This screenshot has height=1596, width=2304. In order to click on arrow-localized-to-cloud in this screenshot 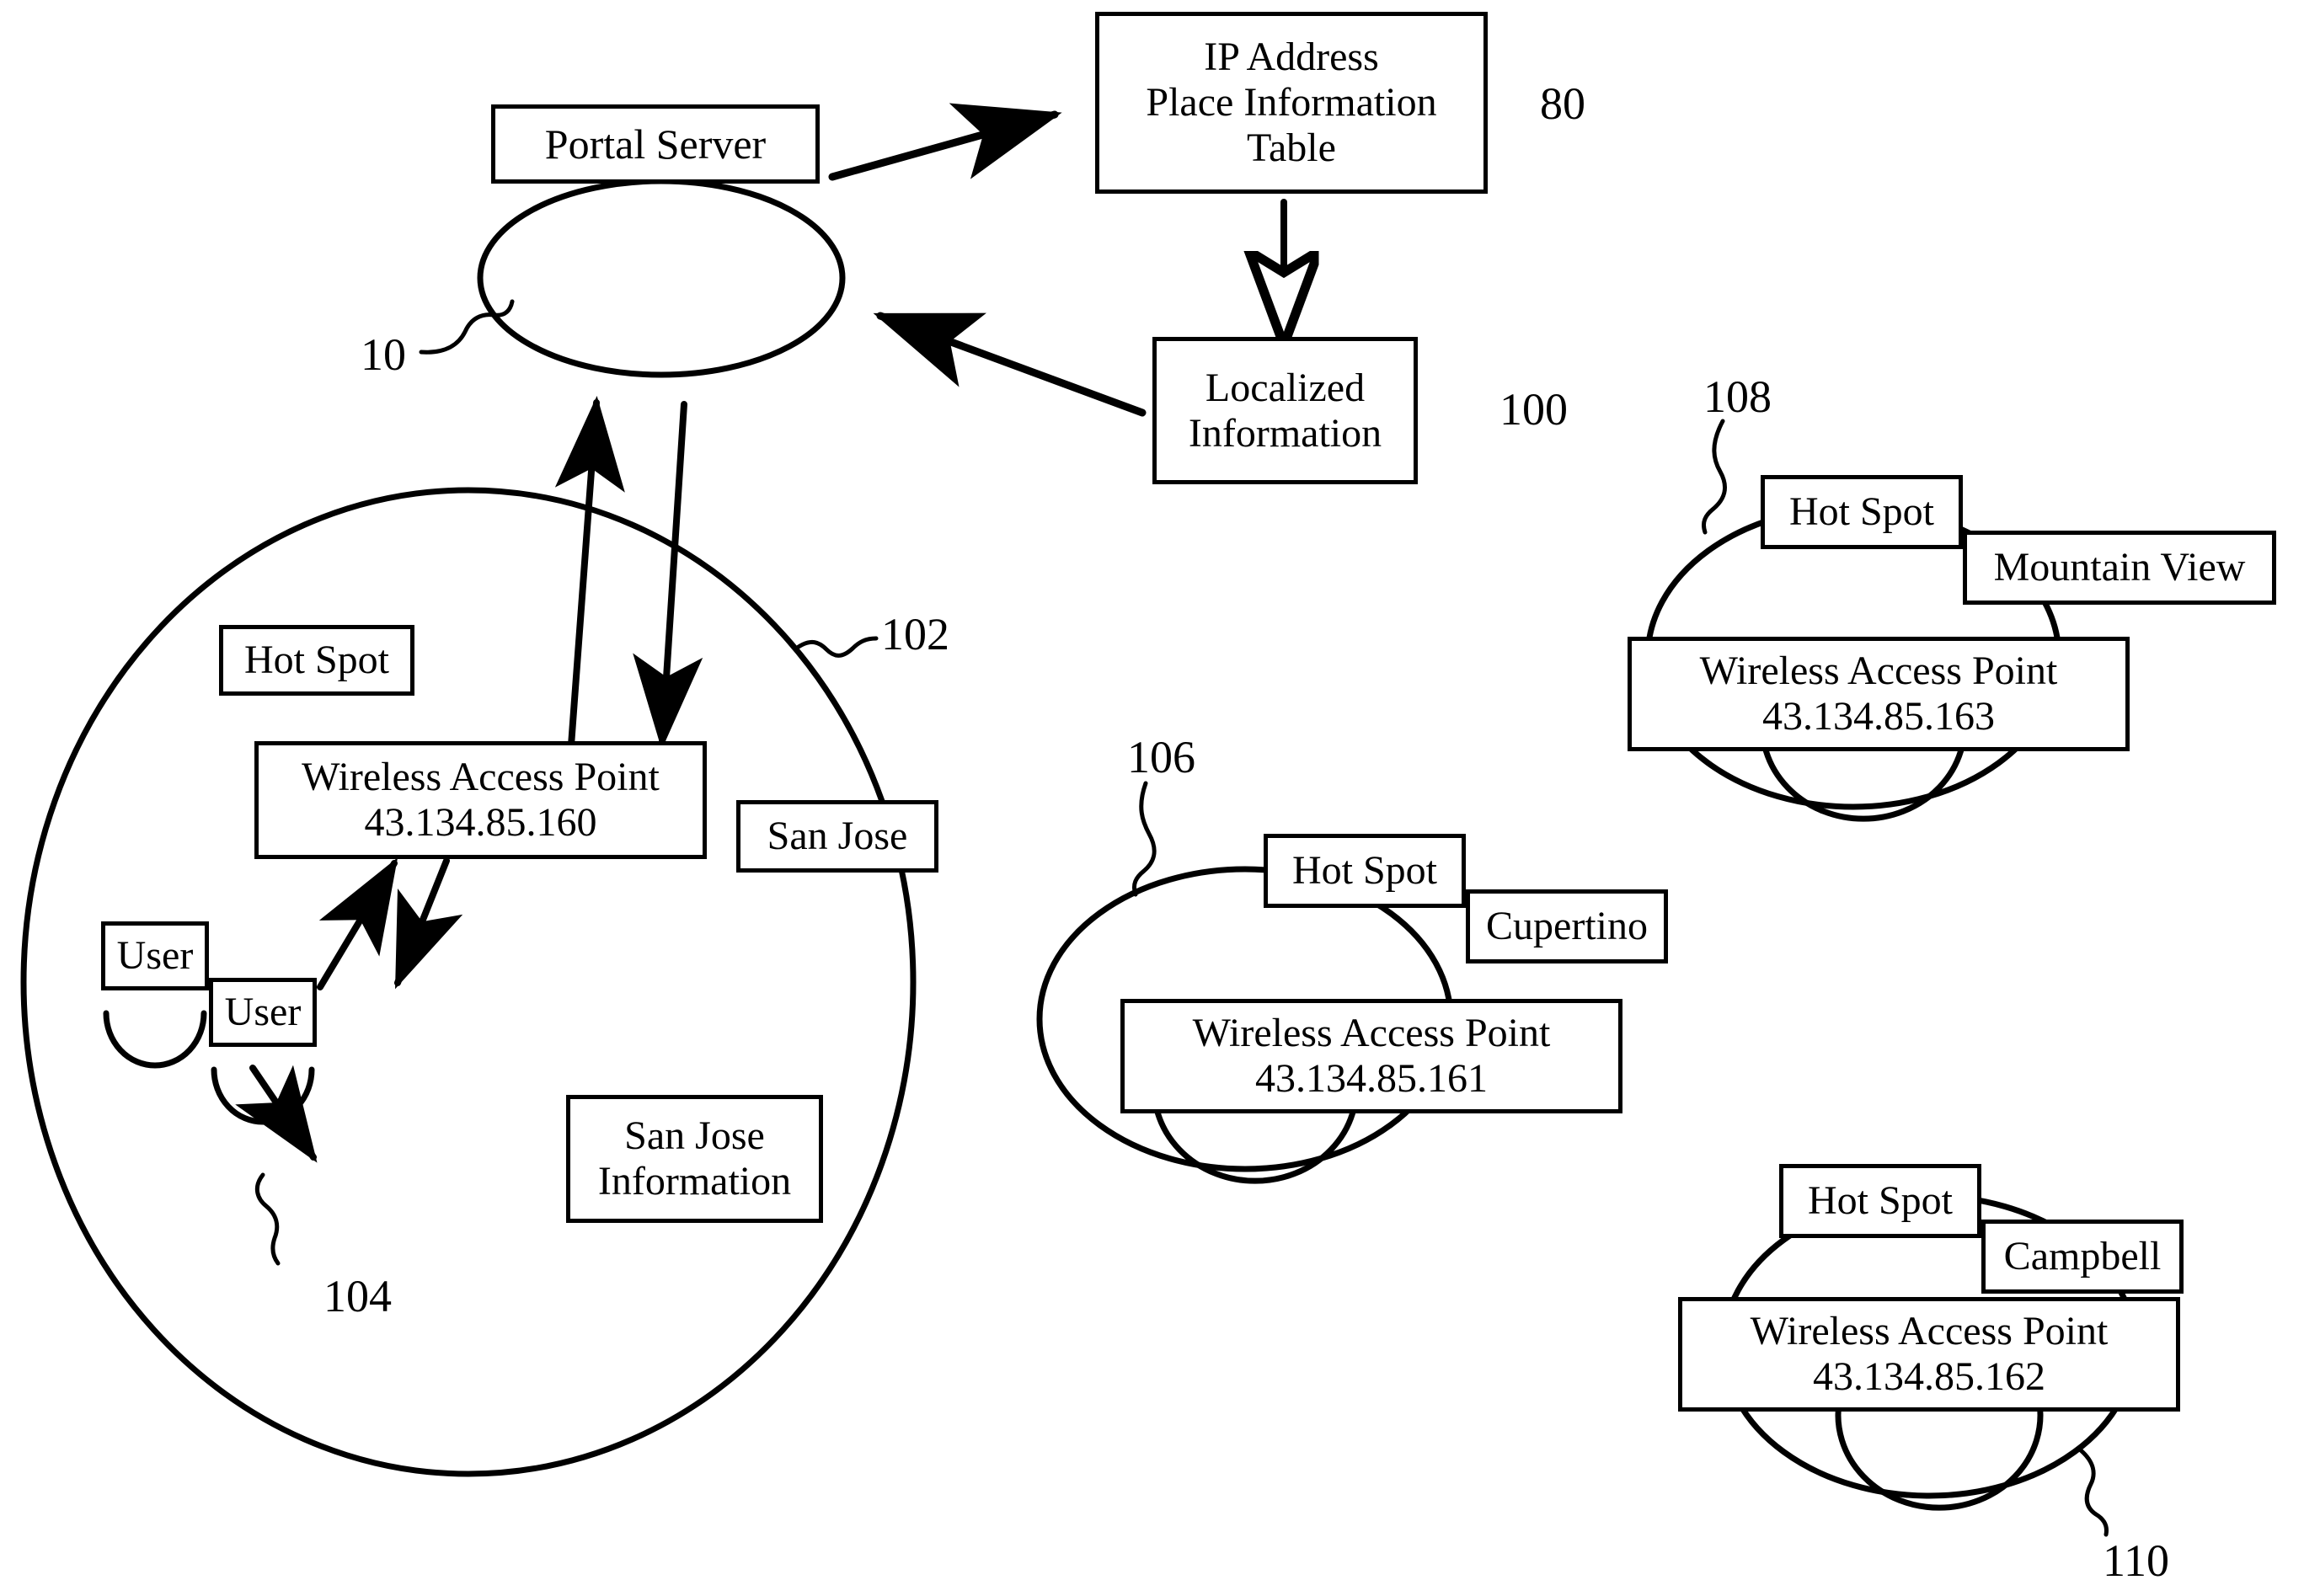, I will do `click(1010, 364)`.